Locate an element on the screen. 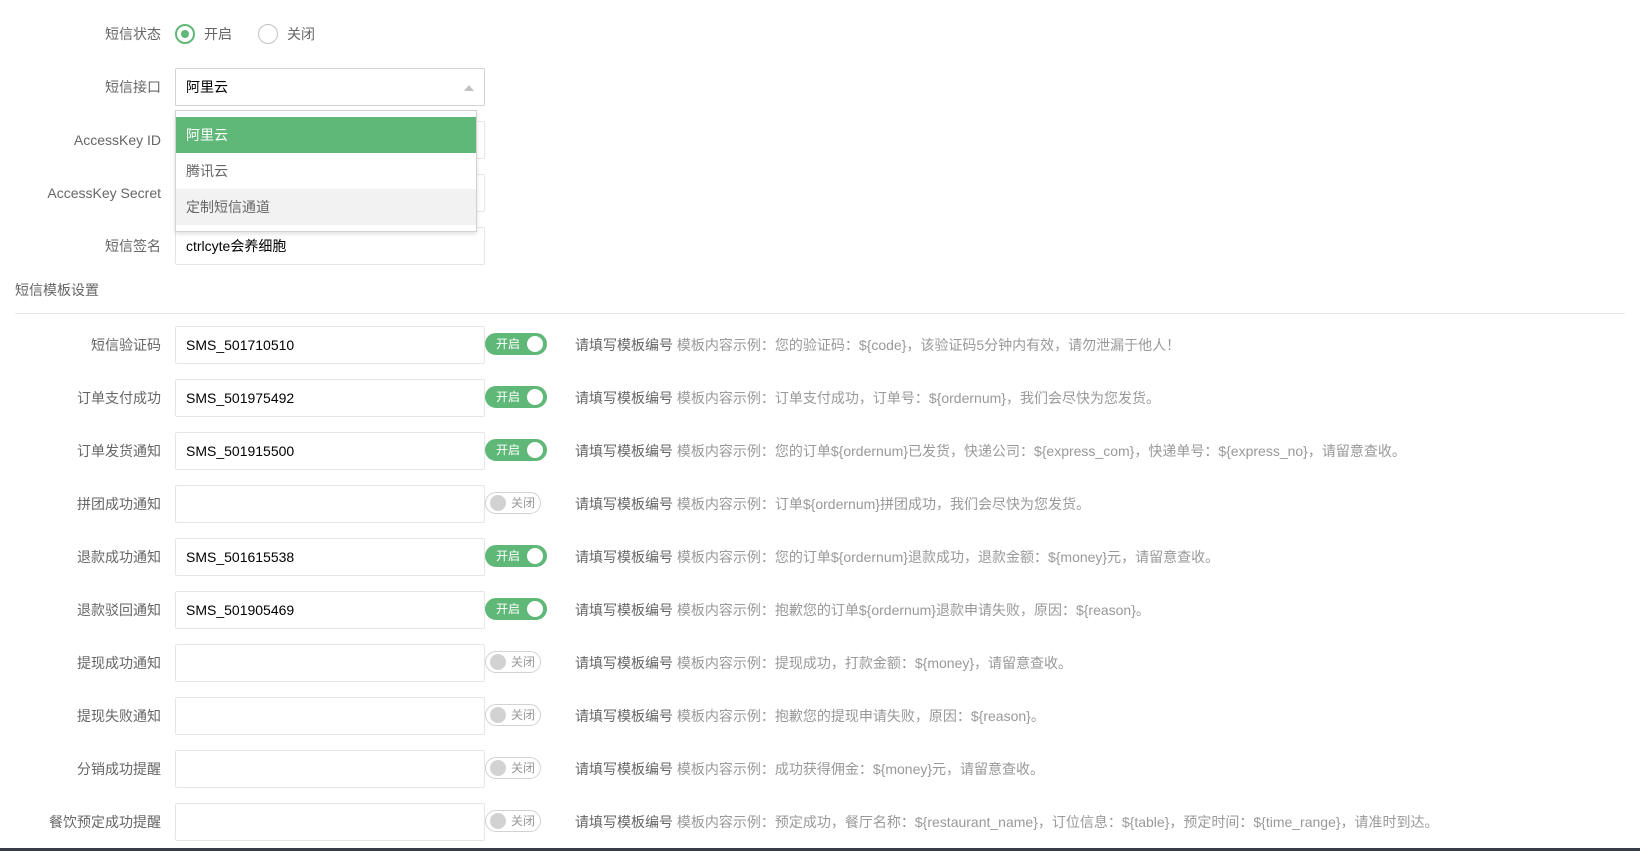 The image size is (1640, 851). template-label: 提现失败通知 is located at coordinates (119, 716).